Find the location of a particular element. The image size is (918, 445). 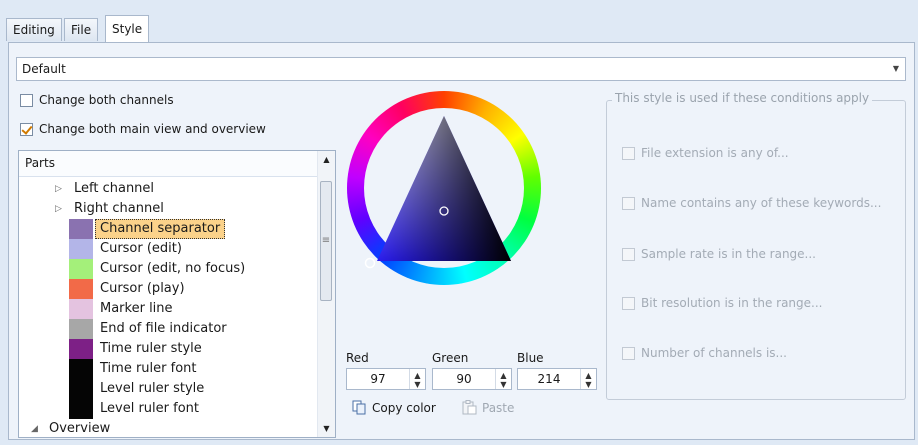

tree-item-level-ruler-style: Level ruler style is located at coordinates (169, 389).